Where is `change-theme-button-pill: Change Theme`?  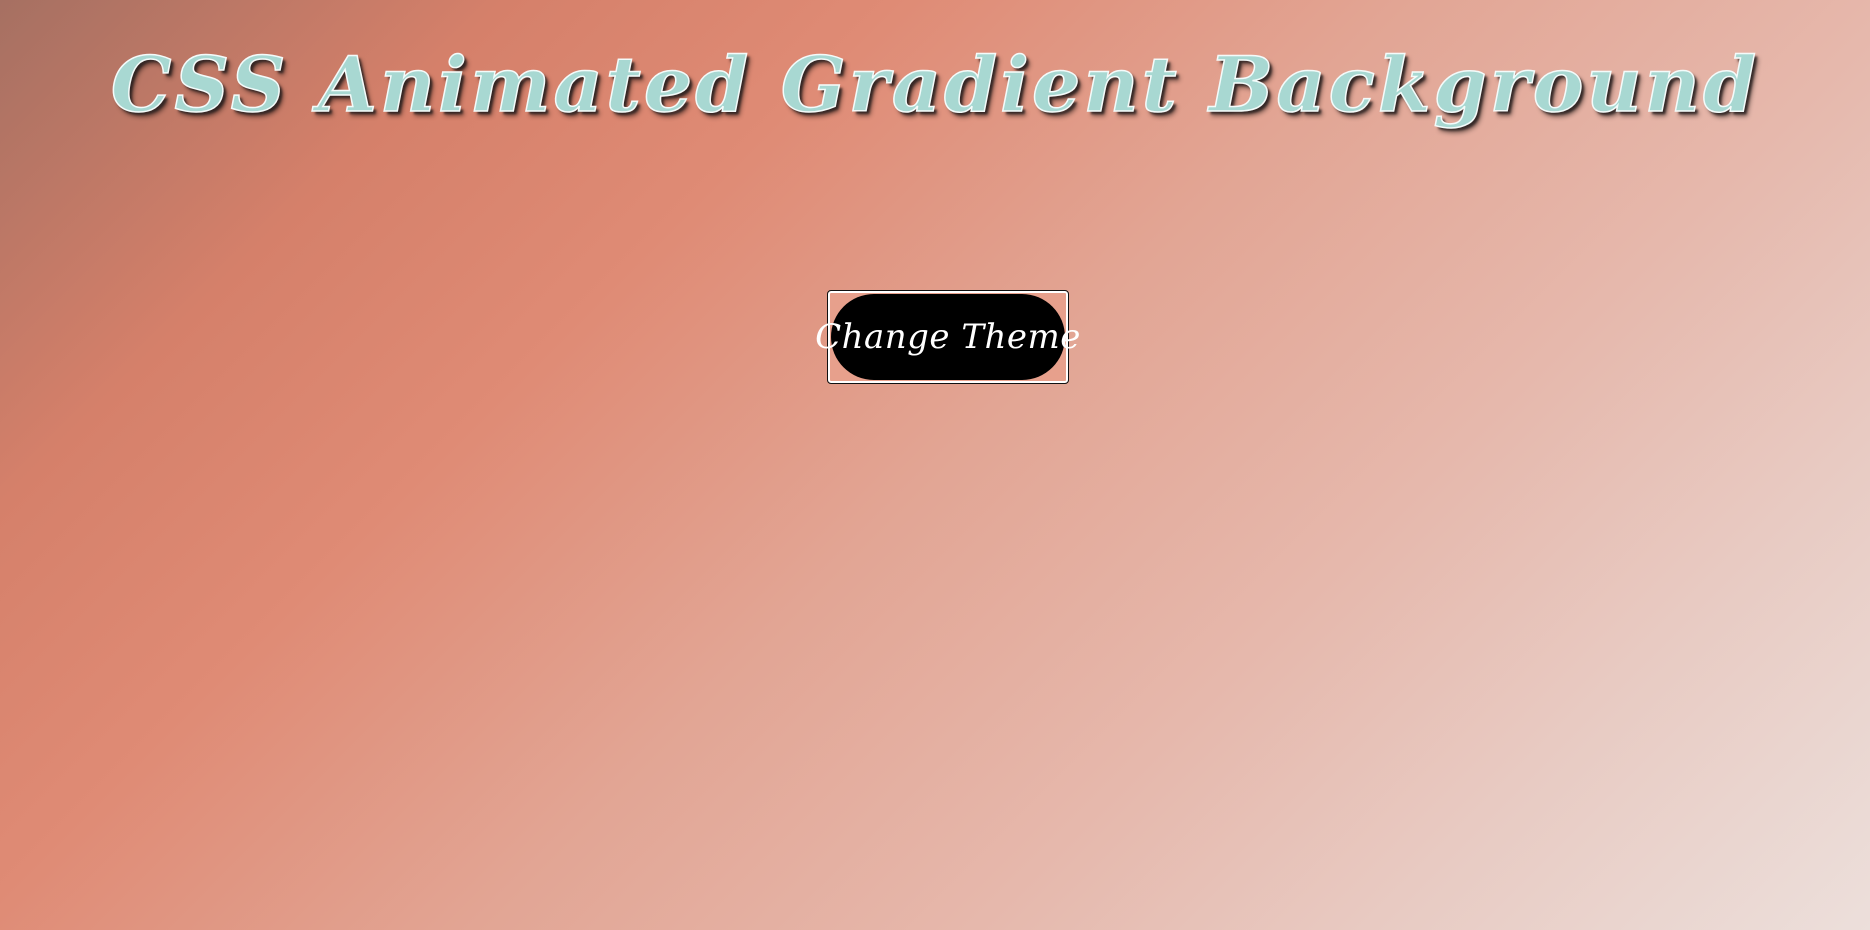
change-theme-button-pill: Change Theme is located at coordinates (947, 337).